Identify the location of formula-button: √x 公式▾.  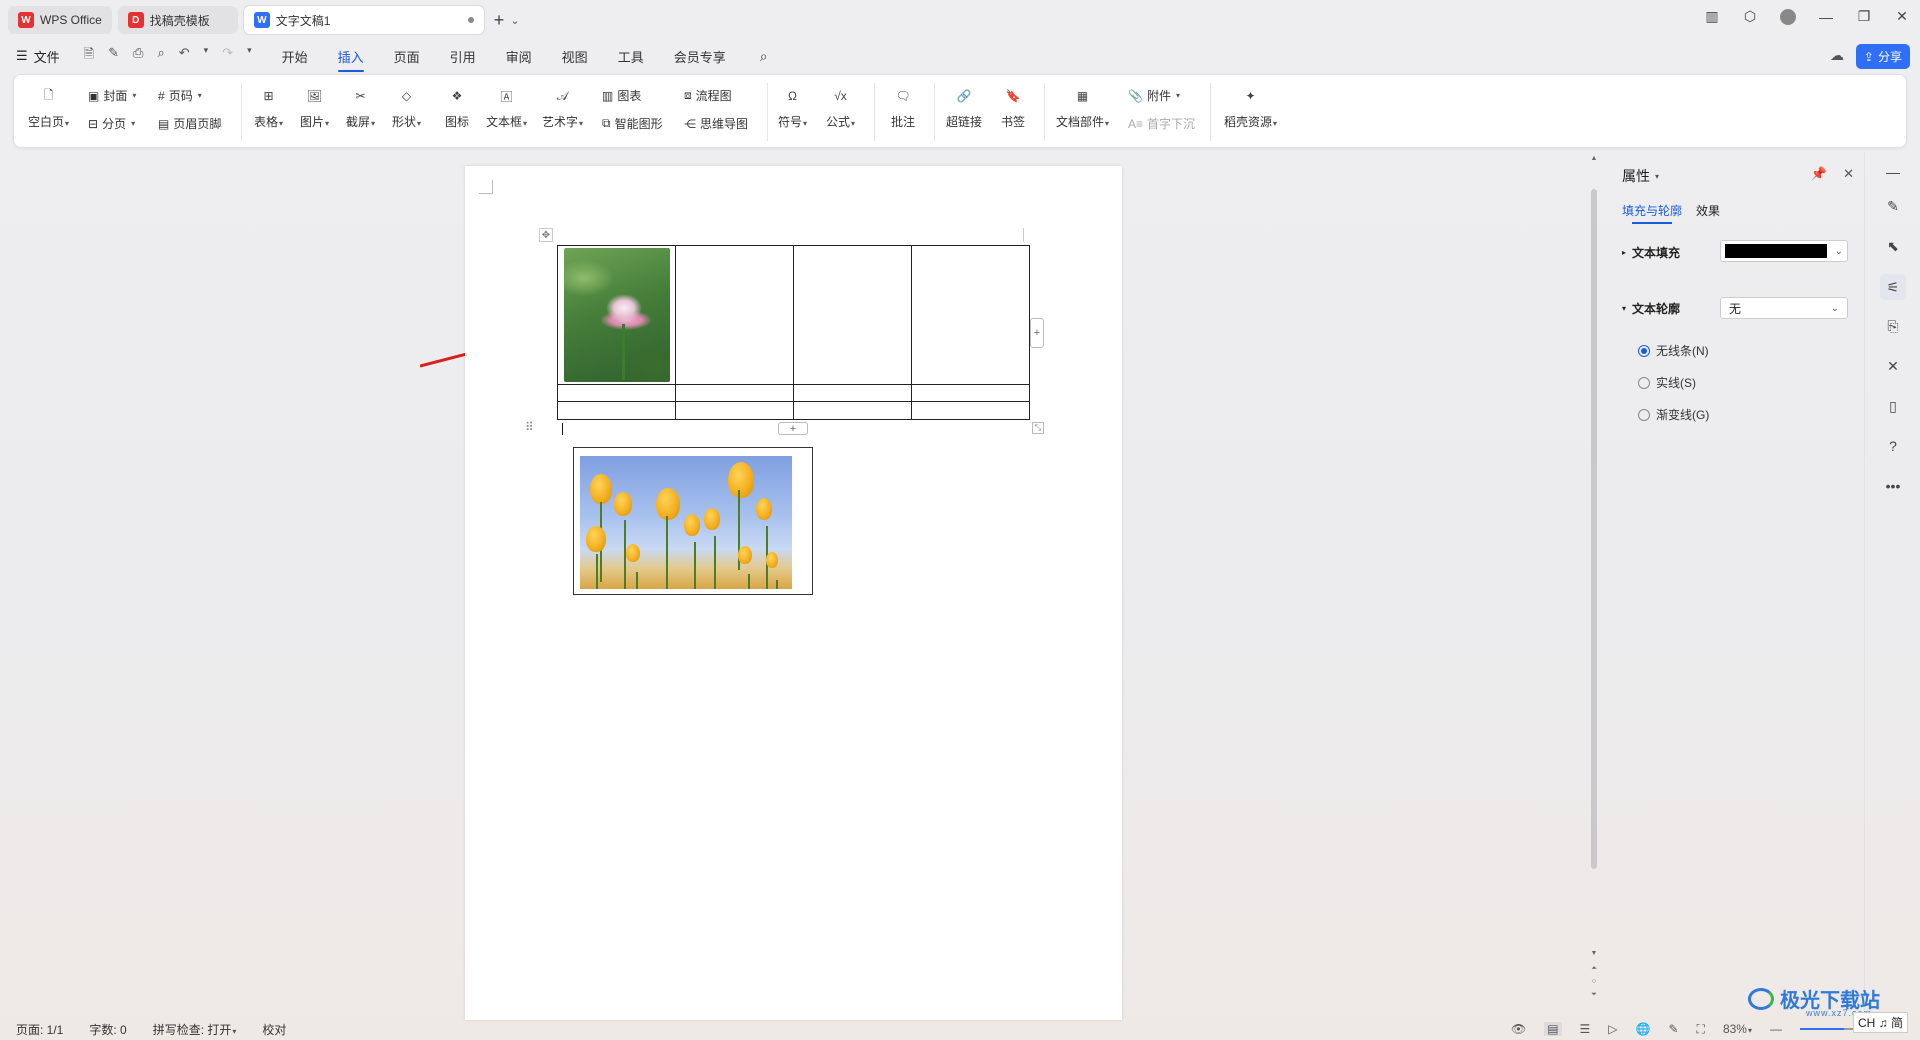
(840, 106).